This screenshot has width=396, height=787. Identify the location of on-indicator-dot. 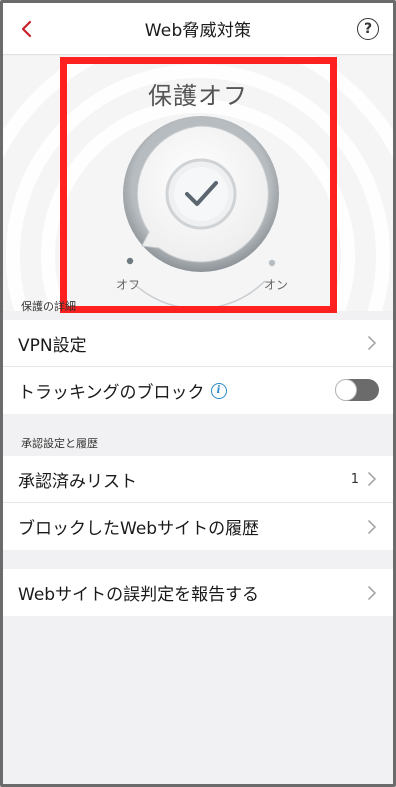
(272, 263).